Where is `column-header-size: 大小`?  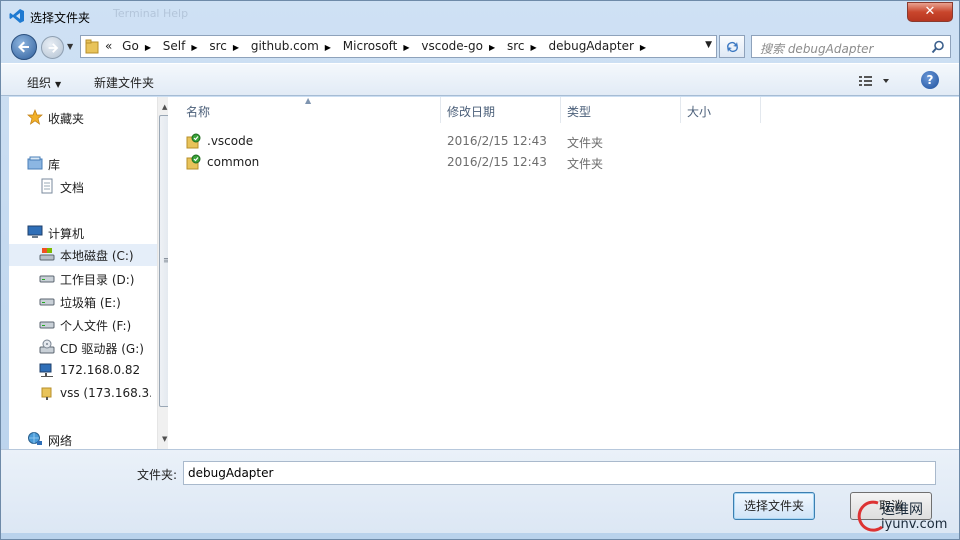 column-header-size: 大小 is located at coordinates (721, 110).